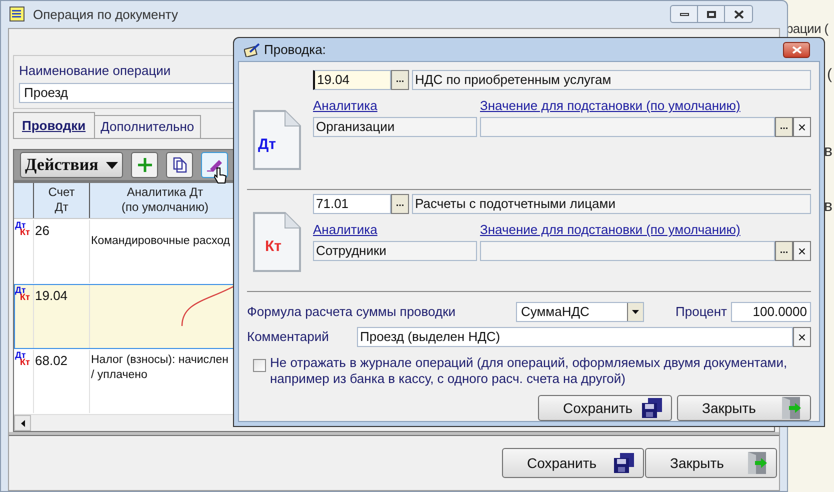  Describe the element at coordinates (529, 371) in the screenshot. I see `checkbox-label: Не отражать в журнале операций (для операций, оформляемых двумя документами, например из банка в кассу, с одного расч. счета на другой)` at that location.